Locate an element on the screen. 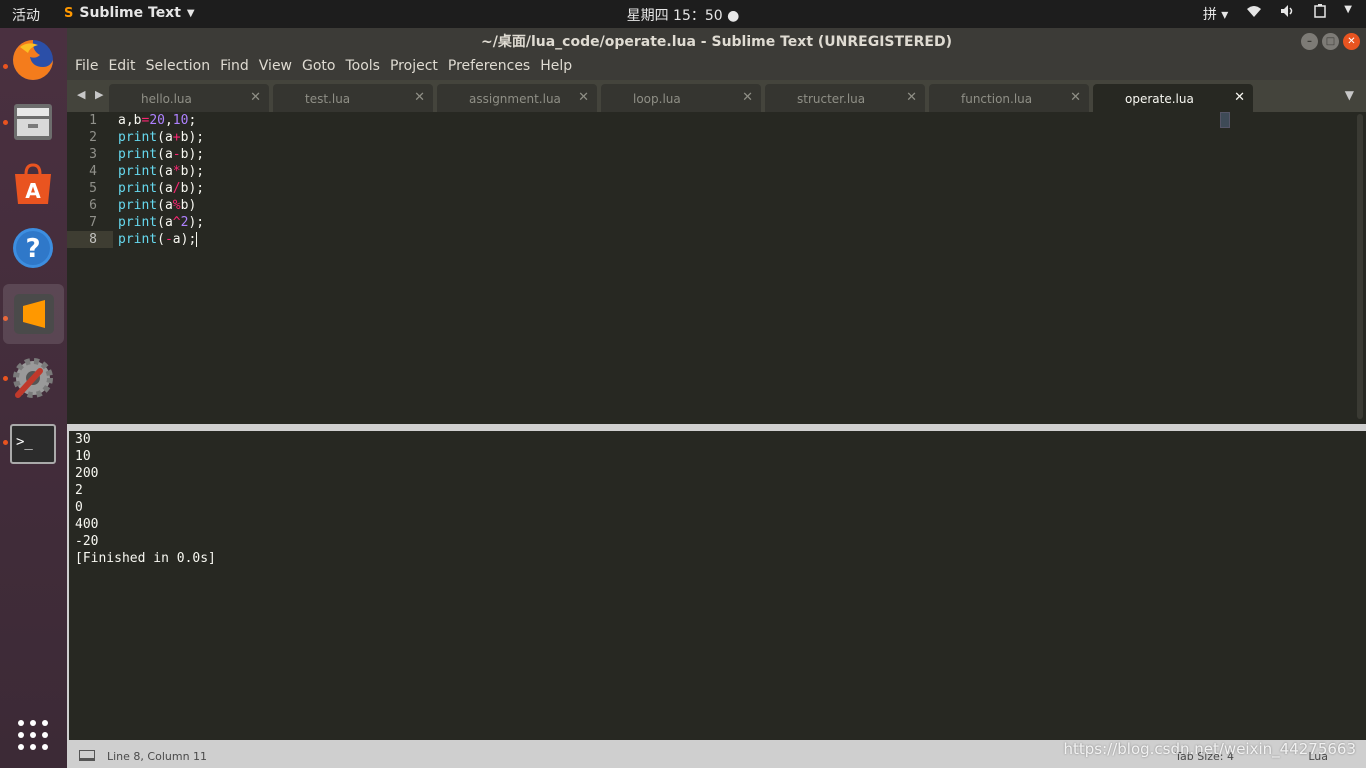 This screenshot has height=768, width=1366. top-panel: 活动 S Sublime Text ▼ 星期四 15：50 ● 拼 ▾ ▼ is located at coordinates (683, 14).